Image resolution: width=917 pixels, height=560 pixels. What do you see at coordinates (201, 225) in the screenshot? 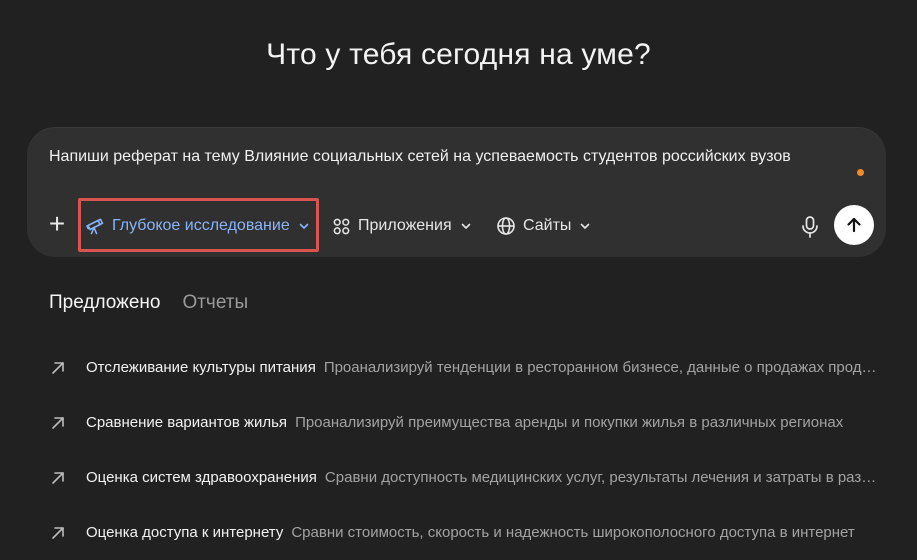
I see `deep-research-label: Глубокое исследование` at bounding box center [201, 225].